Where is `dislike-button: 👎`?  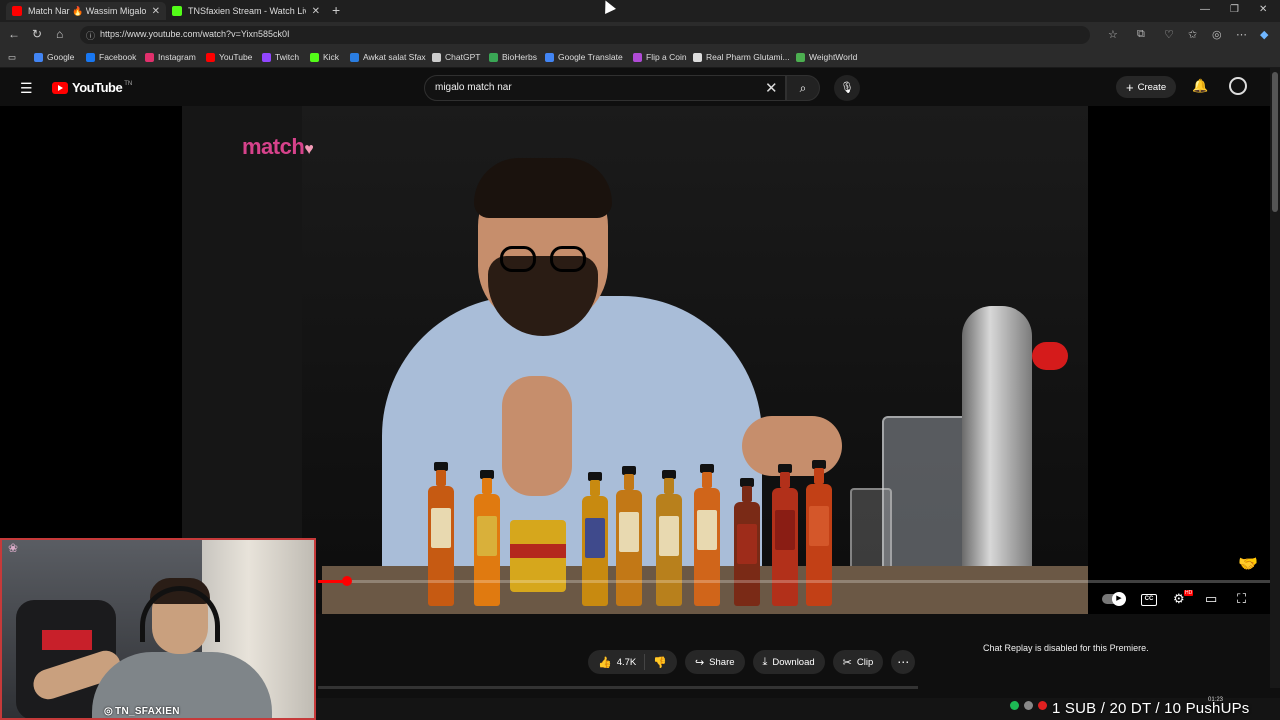
dislike-button: 👎 is located at coordinates (661, 662).